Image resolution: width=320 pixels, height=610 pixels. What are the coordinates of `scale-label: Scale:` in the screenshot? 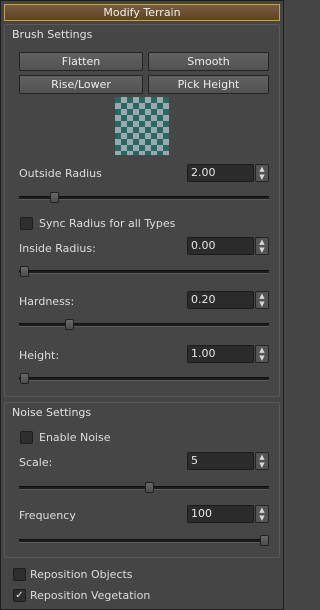 It's located at (36, 462).